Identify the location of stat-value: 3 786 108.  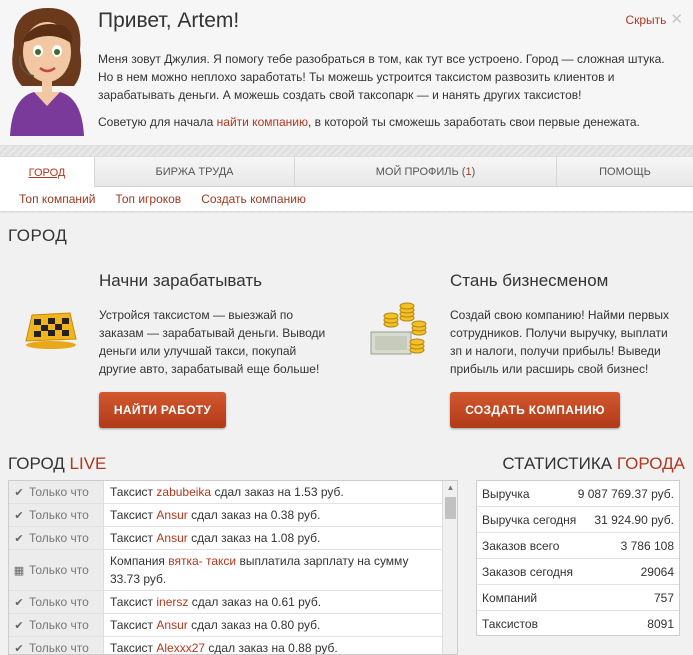
(647, 545).